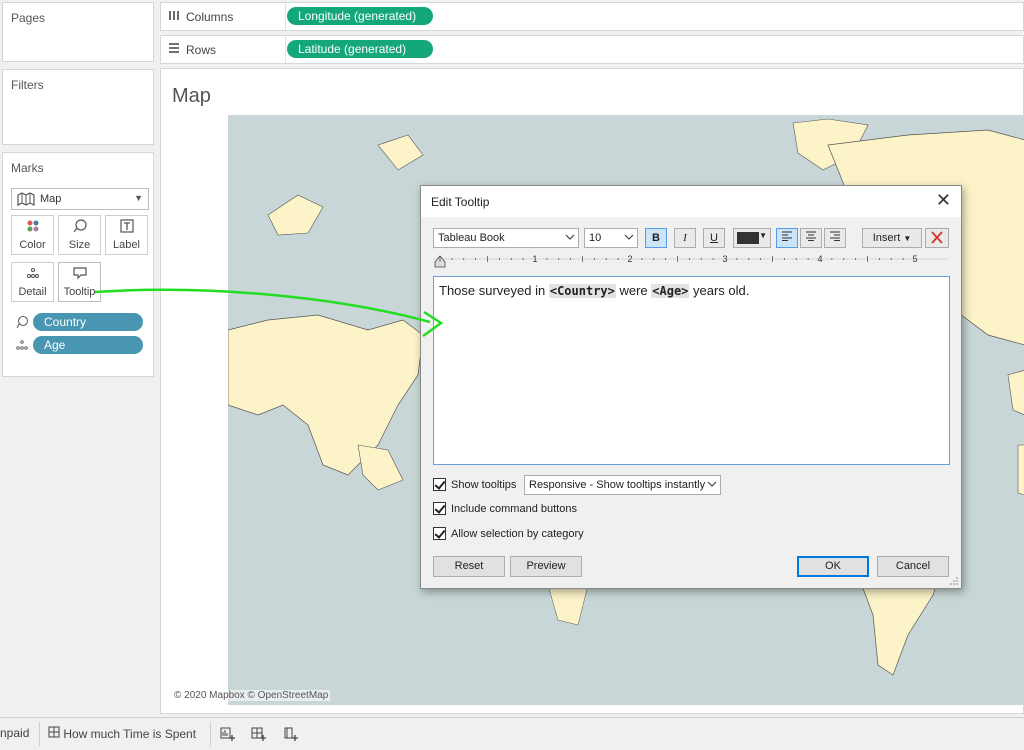 Image resolution: width=1024 pixels, height=750 pixels. Describe the element at coordinates (617, 485) in the screenshot. I see `tooltip-mode-value: Responsive - Show tooltips instantly` at that location.